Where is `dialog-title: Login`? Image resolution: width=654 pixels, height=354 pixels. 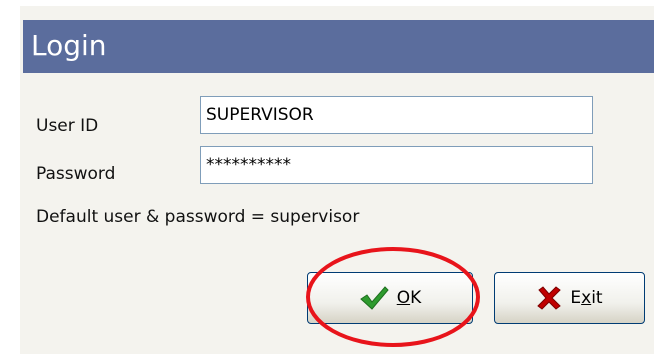
dialog-title: Login is located at coordinates (69, 45).